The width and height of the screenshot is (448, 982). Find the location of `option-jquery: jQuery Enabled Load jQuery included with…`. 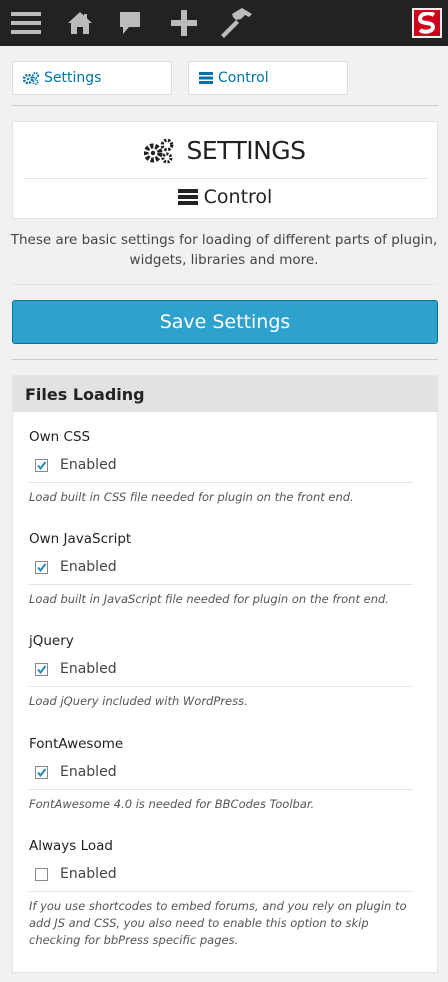

option-jquery: jQuery Enabled Load jQuery included with… is located at coordinates (221, 669).